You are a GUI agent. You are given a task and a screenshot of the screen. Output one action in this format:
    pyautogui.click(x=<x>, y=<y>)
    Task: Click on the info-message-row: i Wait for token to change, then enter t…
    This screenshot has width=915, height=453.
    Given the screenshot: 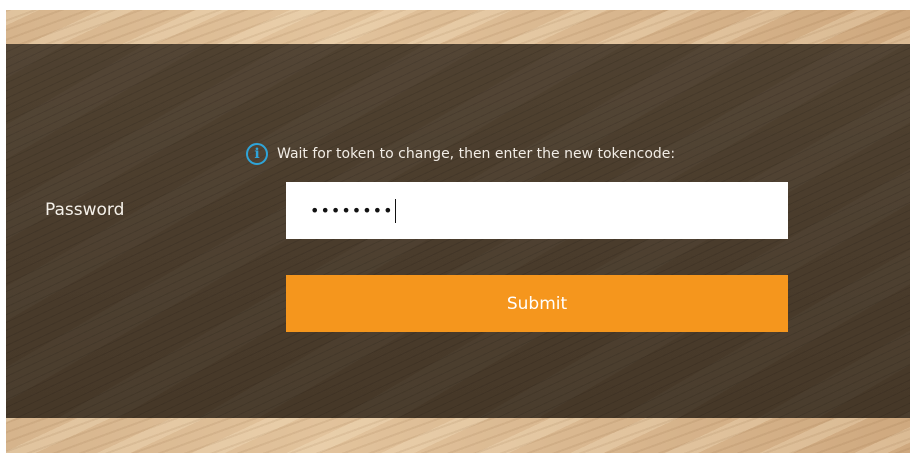 What is the action you would take?
    pyautogui.click(x=460, y=154)
    